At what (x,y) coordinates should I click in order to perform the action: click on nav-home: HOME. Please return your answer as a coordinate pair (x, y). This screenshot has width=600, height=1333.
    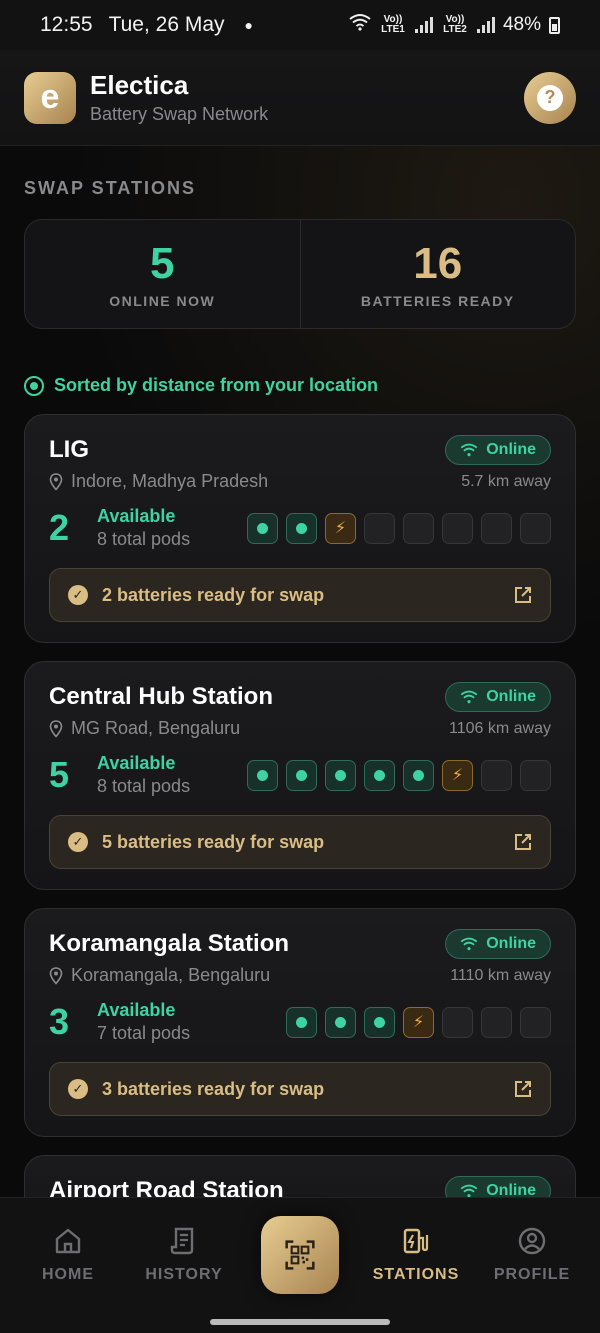
    Looking at the image, I should click on (68, 1255).